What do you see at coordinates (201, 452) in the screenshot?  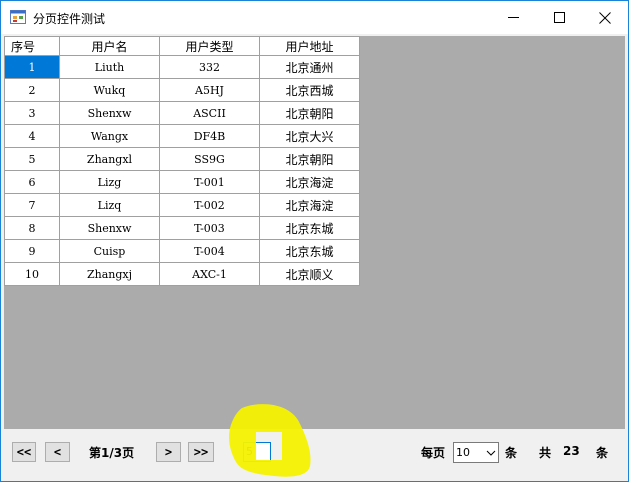 I see `last-page-button: >>` at bounding box center [201, 452].